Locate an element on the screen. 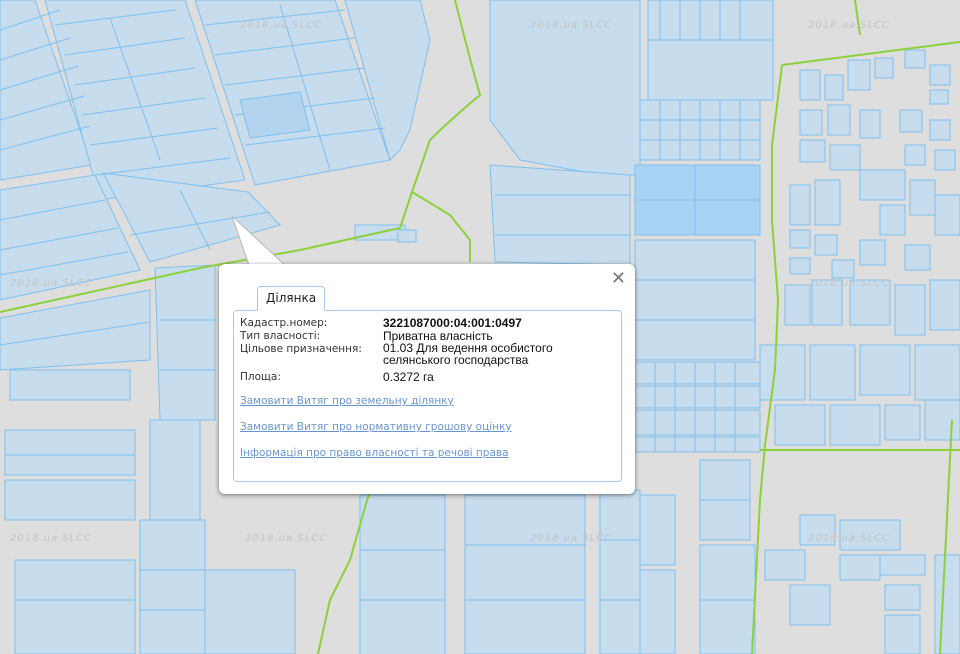  area-label: Площа: is located at coordinates (260, 377).